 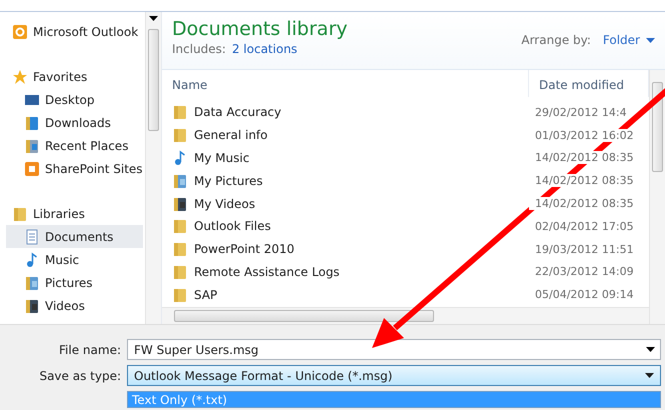 What do you see at coordinates (628, 40) in the screenshot?
I see `arrange-dropdown: Folder` at bounding box center [628, 40].